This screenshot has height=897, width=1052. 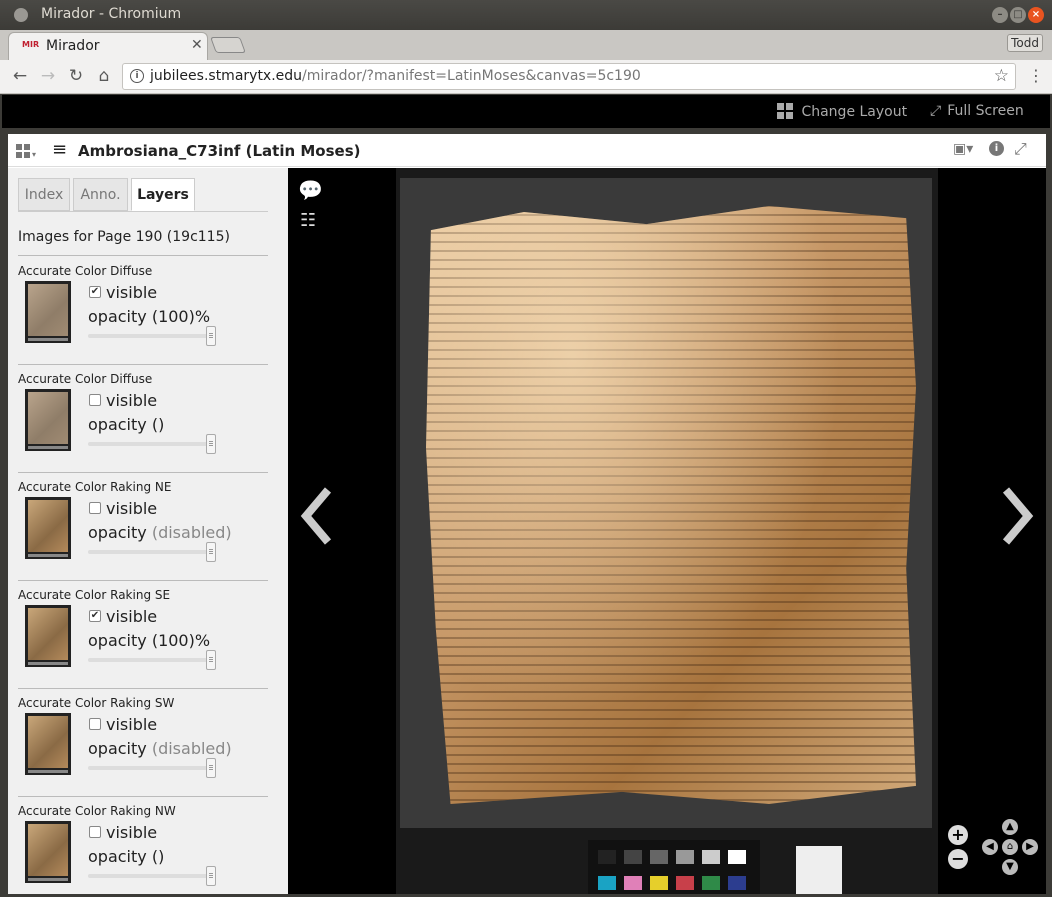 I want to click on layout-grid-icon, so click(x=785, y=111).